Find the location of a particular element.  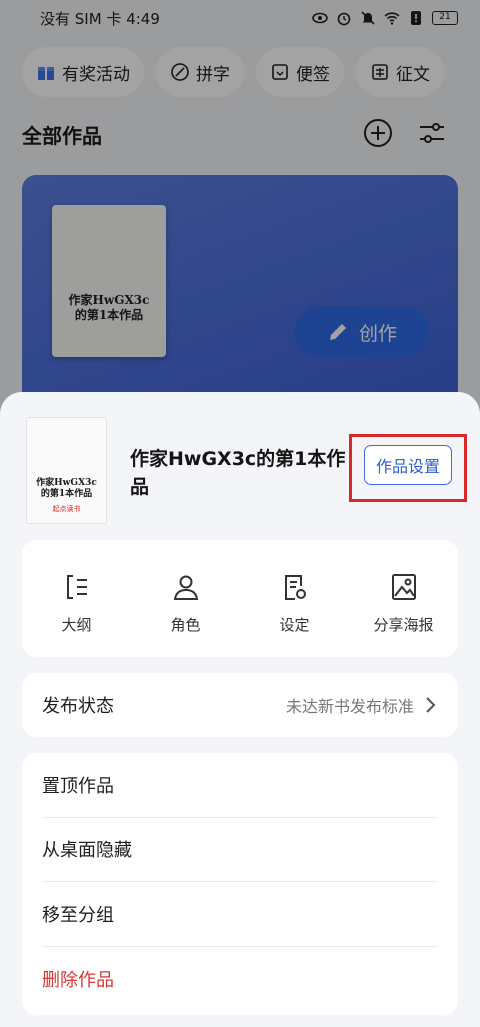

book-title: 作家HwGX3c的第1本作品 is located at coordinates (238, 473).